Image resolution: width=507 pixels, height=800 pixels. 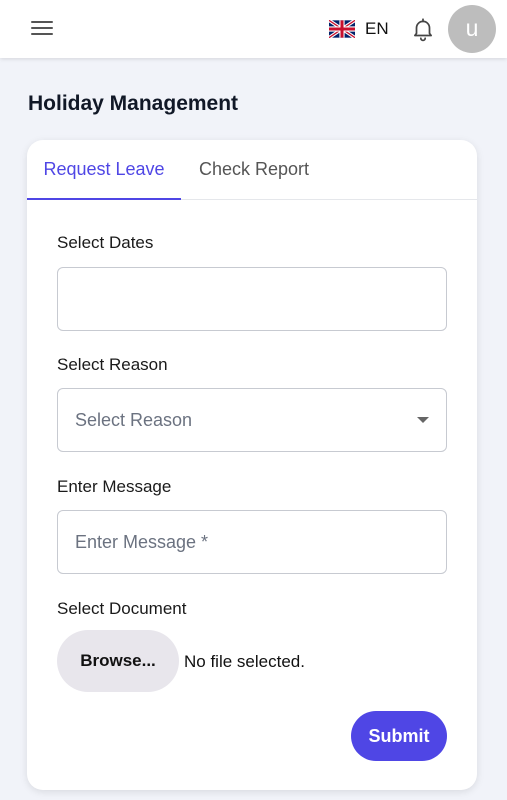 I want to click on tab-check-report: Check Report, so click(x=254, y=170).